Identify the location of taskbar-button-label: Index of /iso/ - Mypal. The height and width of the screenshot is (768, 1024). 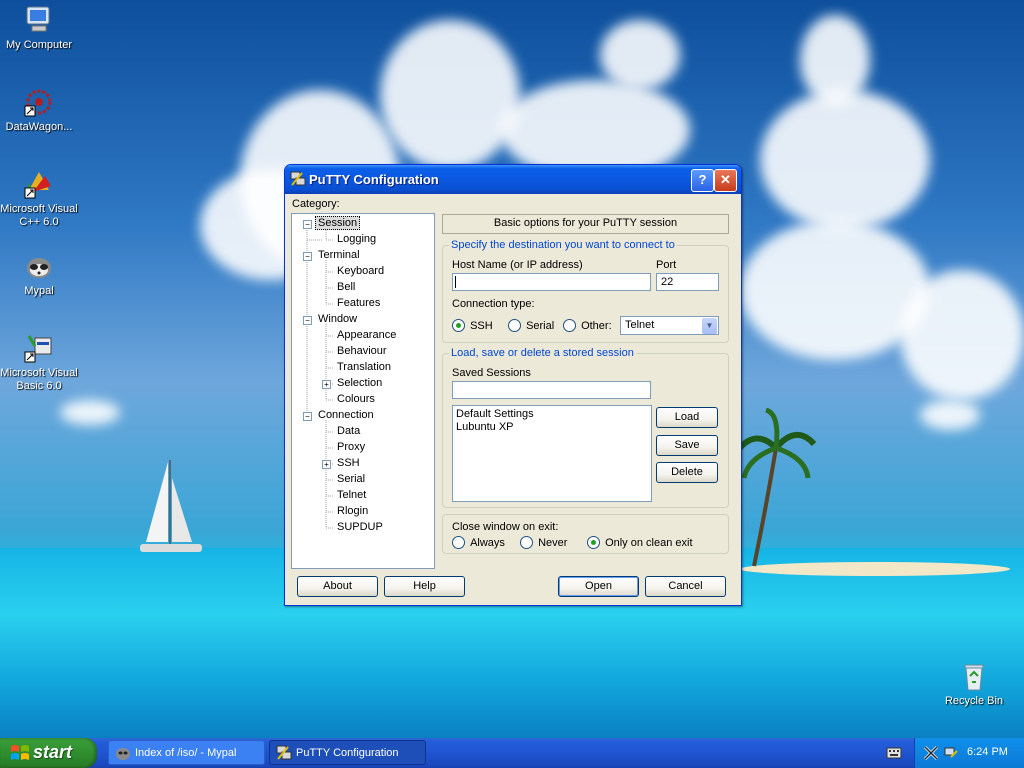
(186, 753).